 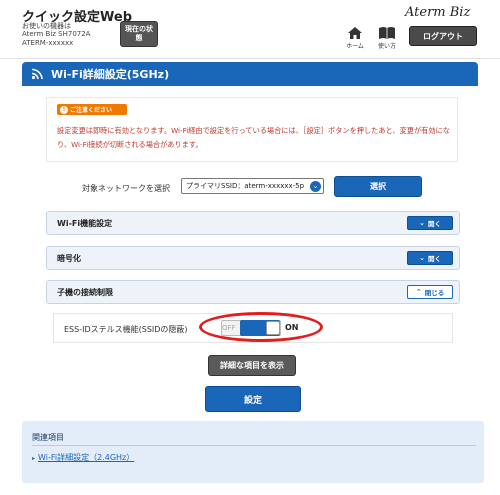 I want to click on network-select: プライマリSSID：aterm-xxxxxx-5p ⌄, so click(x=252, y=186).